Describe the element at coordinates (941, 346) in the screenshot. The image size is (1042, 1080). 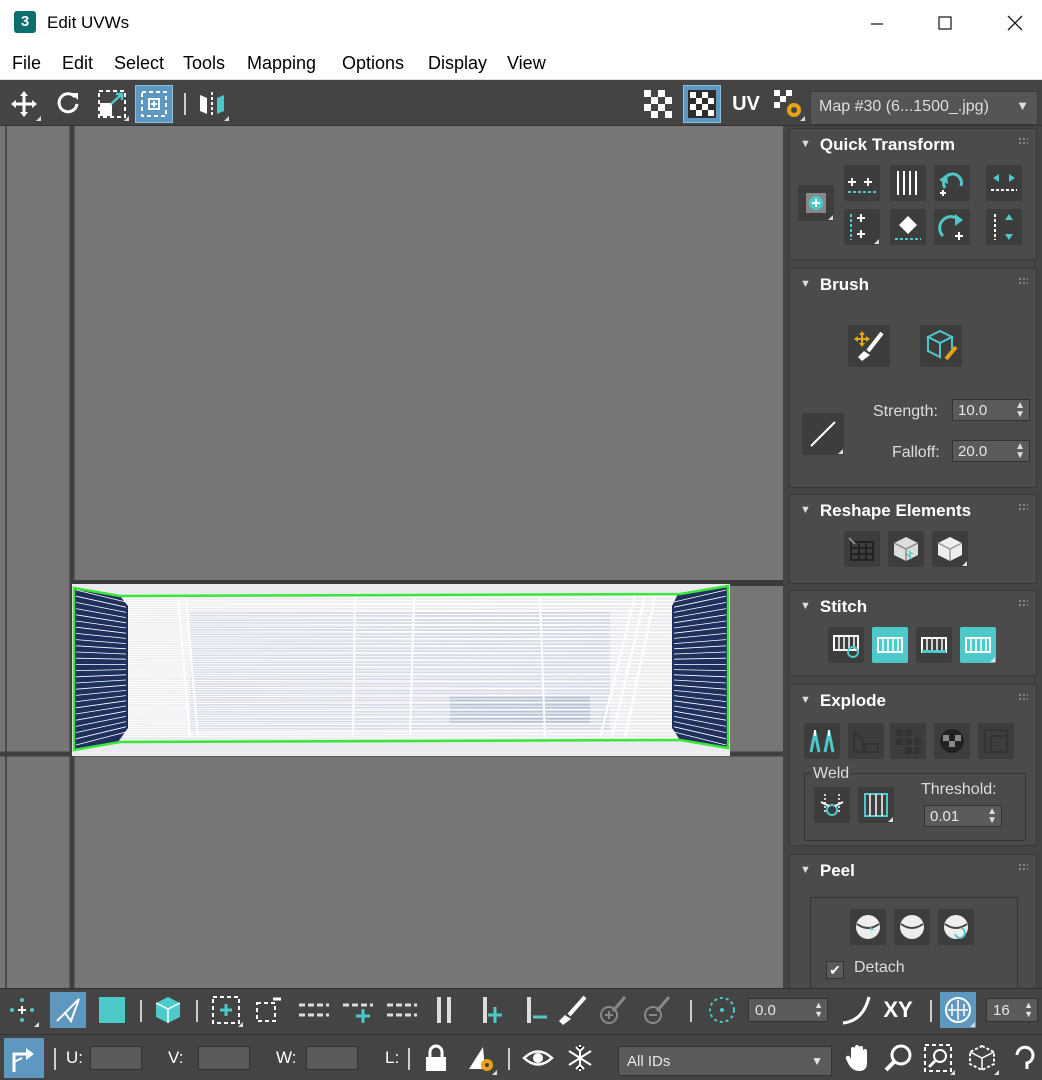
I see `paint-relax-button` at that location.